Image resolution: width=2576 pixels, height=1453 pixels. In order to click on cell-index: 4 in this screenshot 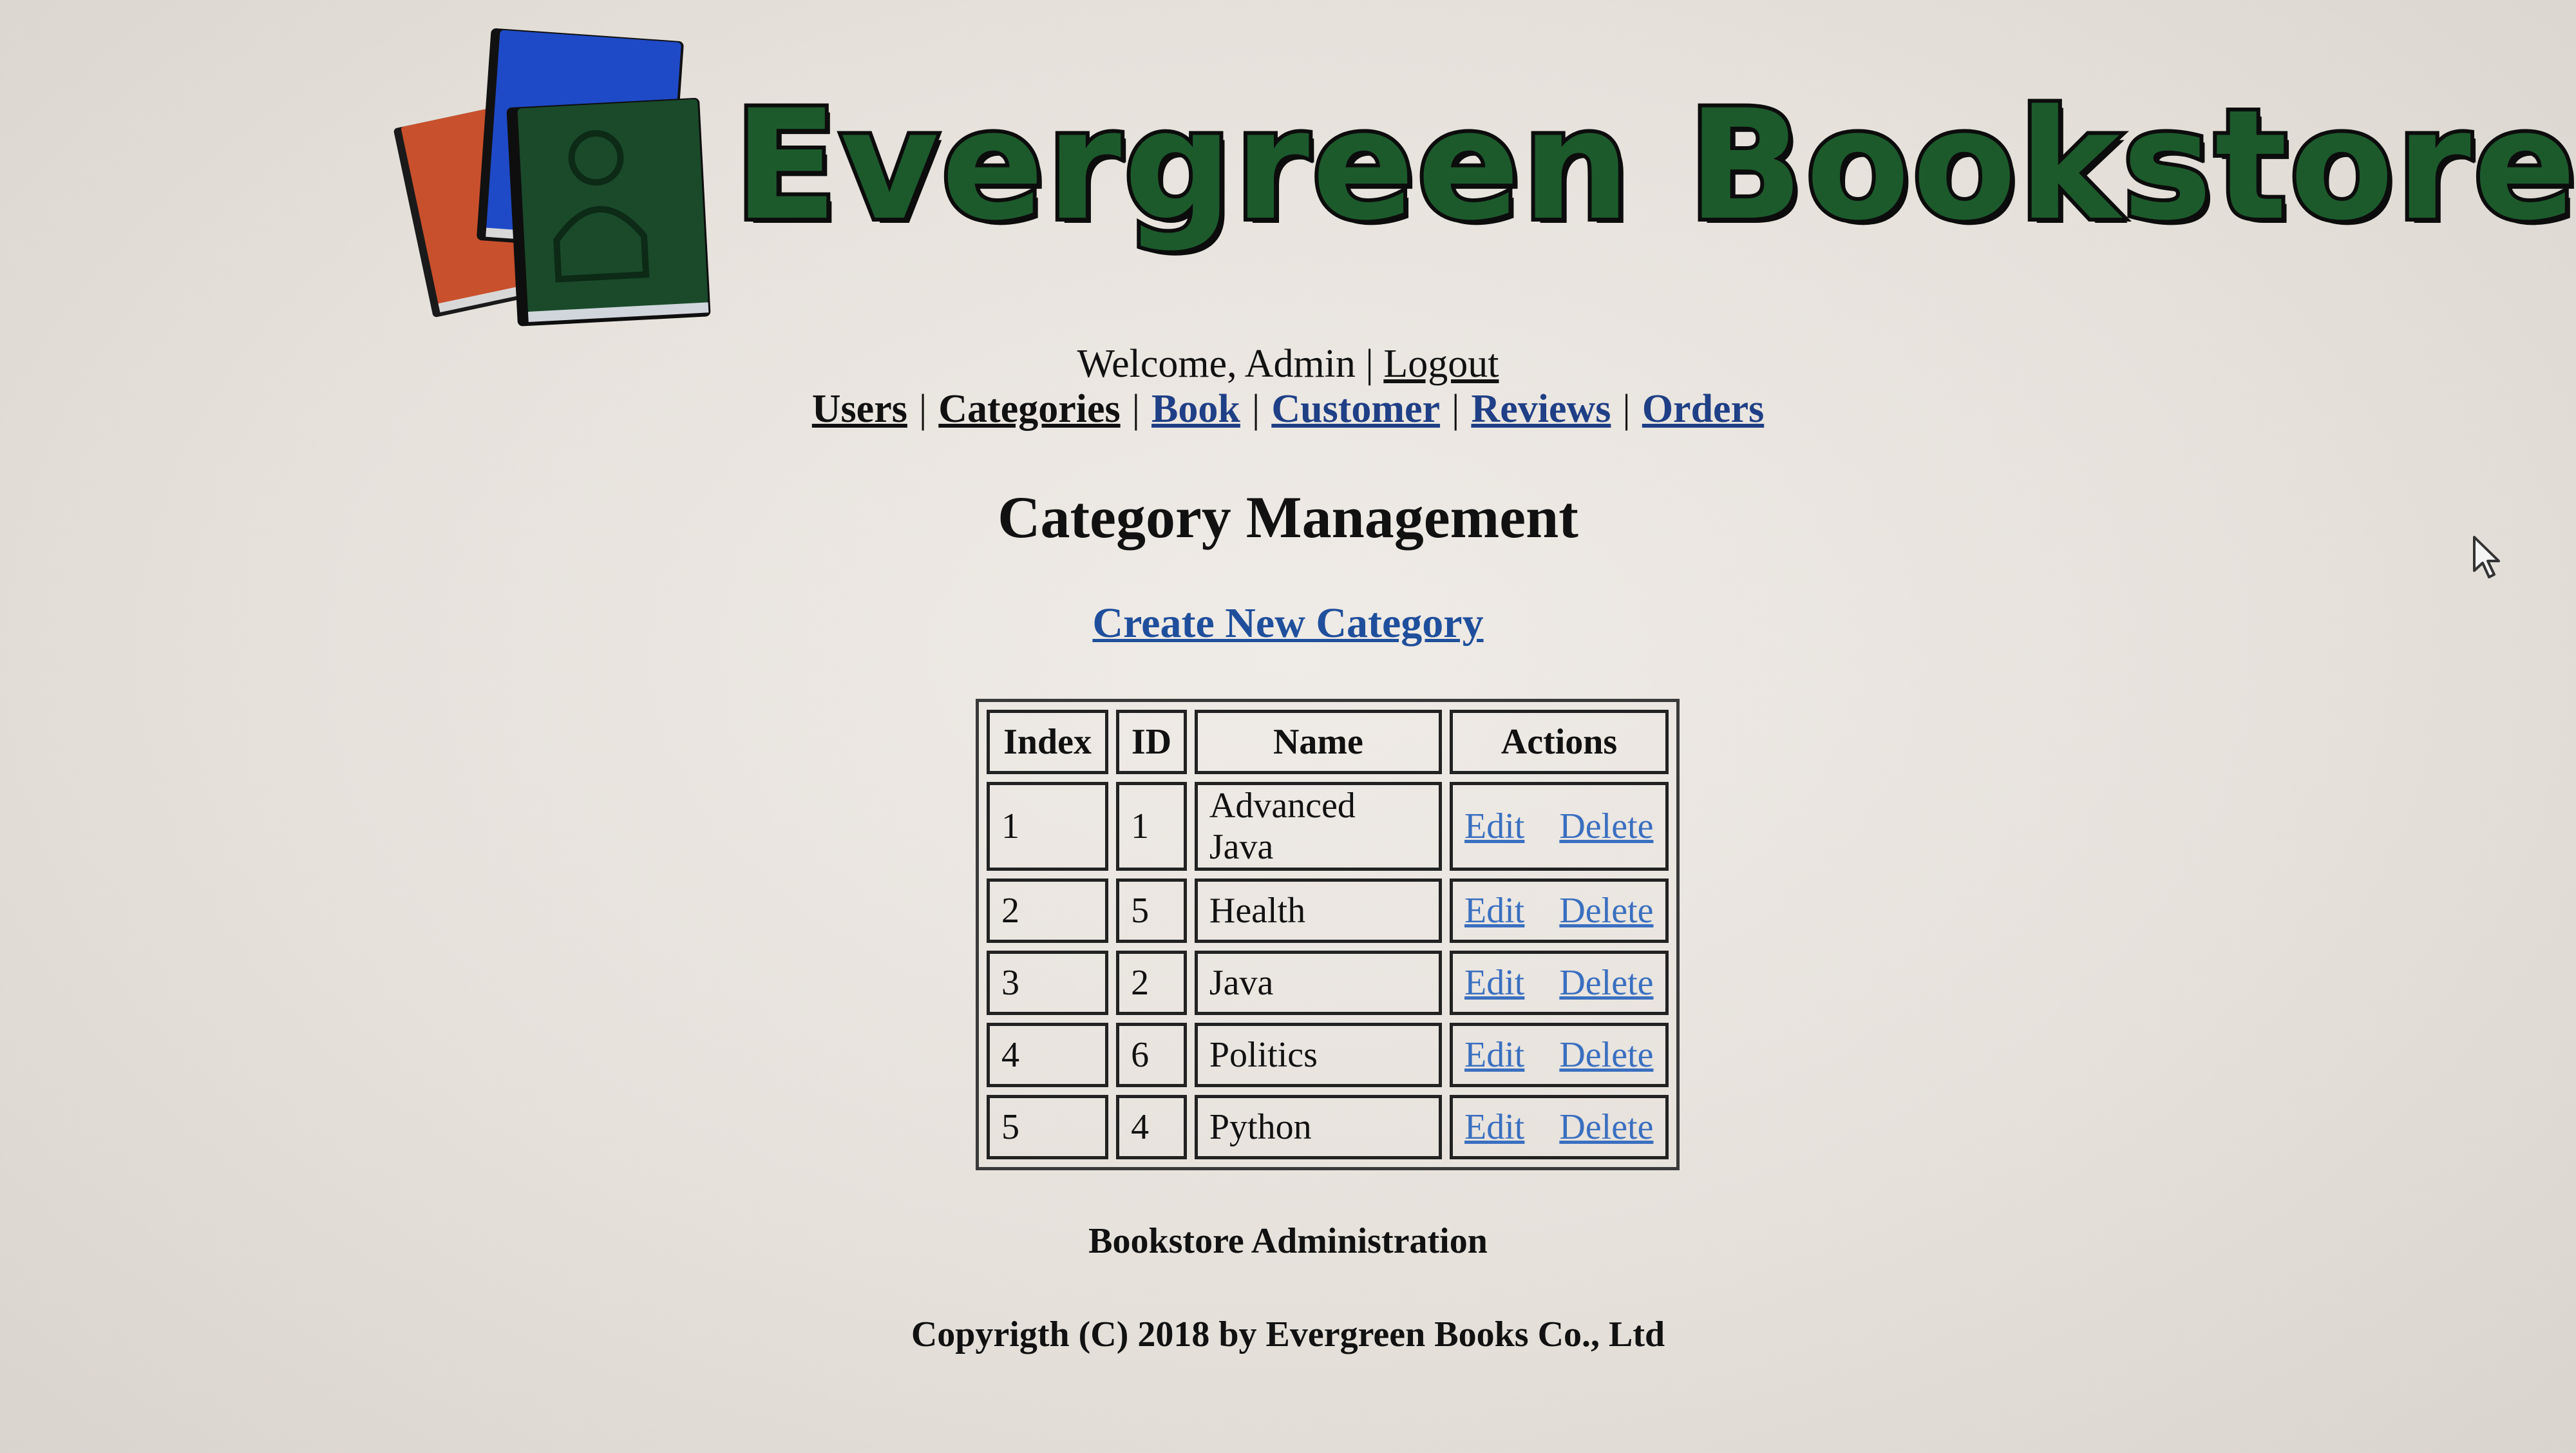, I will do `click(1048, 1055)`.